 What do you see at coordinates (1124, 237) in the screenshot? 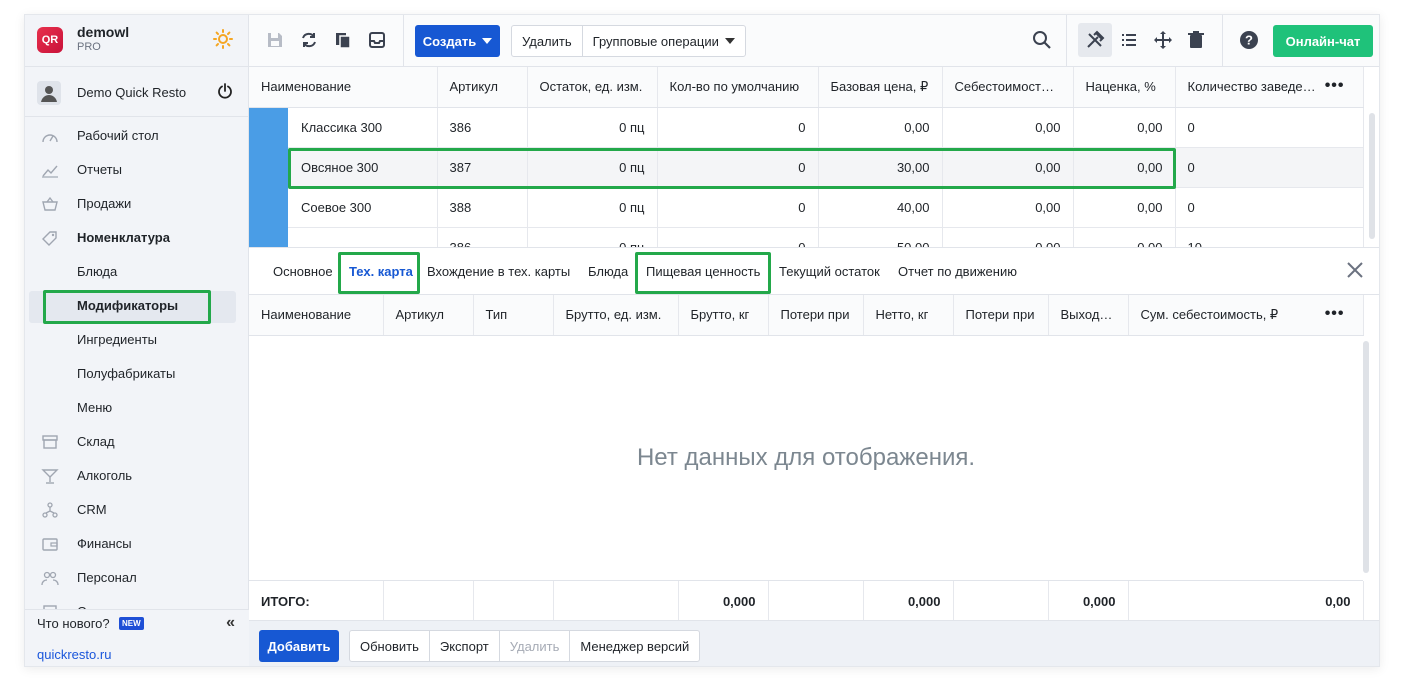
I see `cell-markup: 0,00` at bounding box center [1124, 237].